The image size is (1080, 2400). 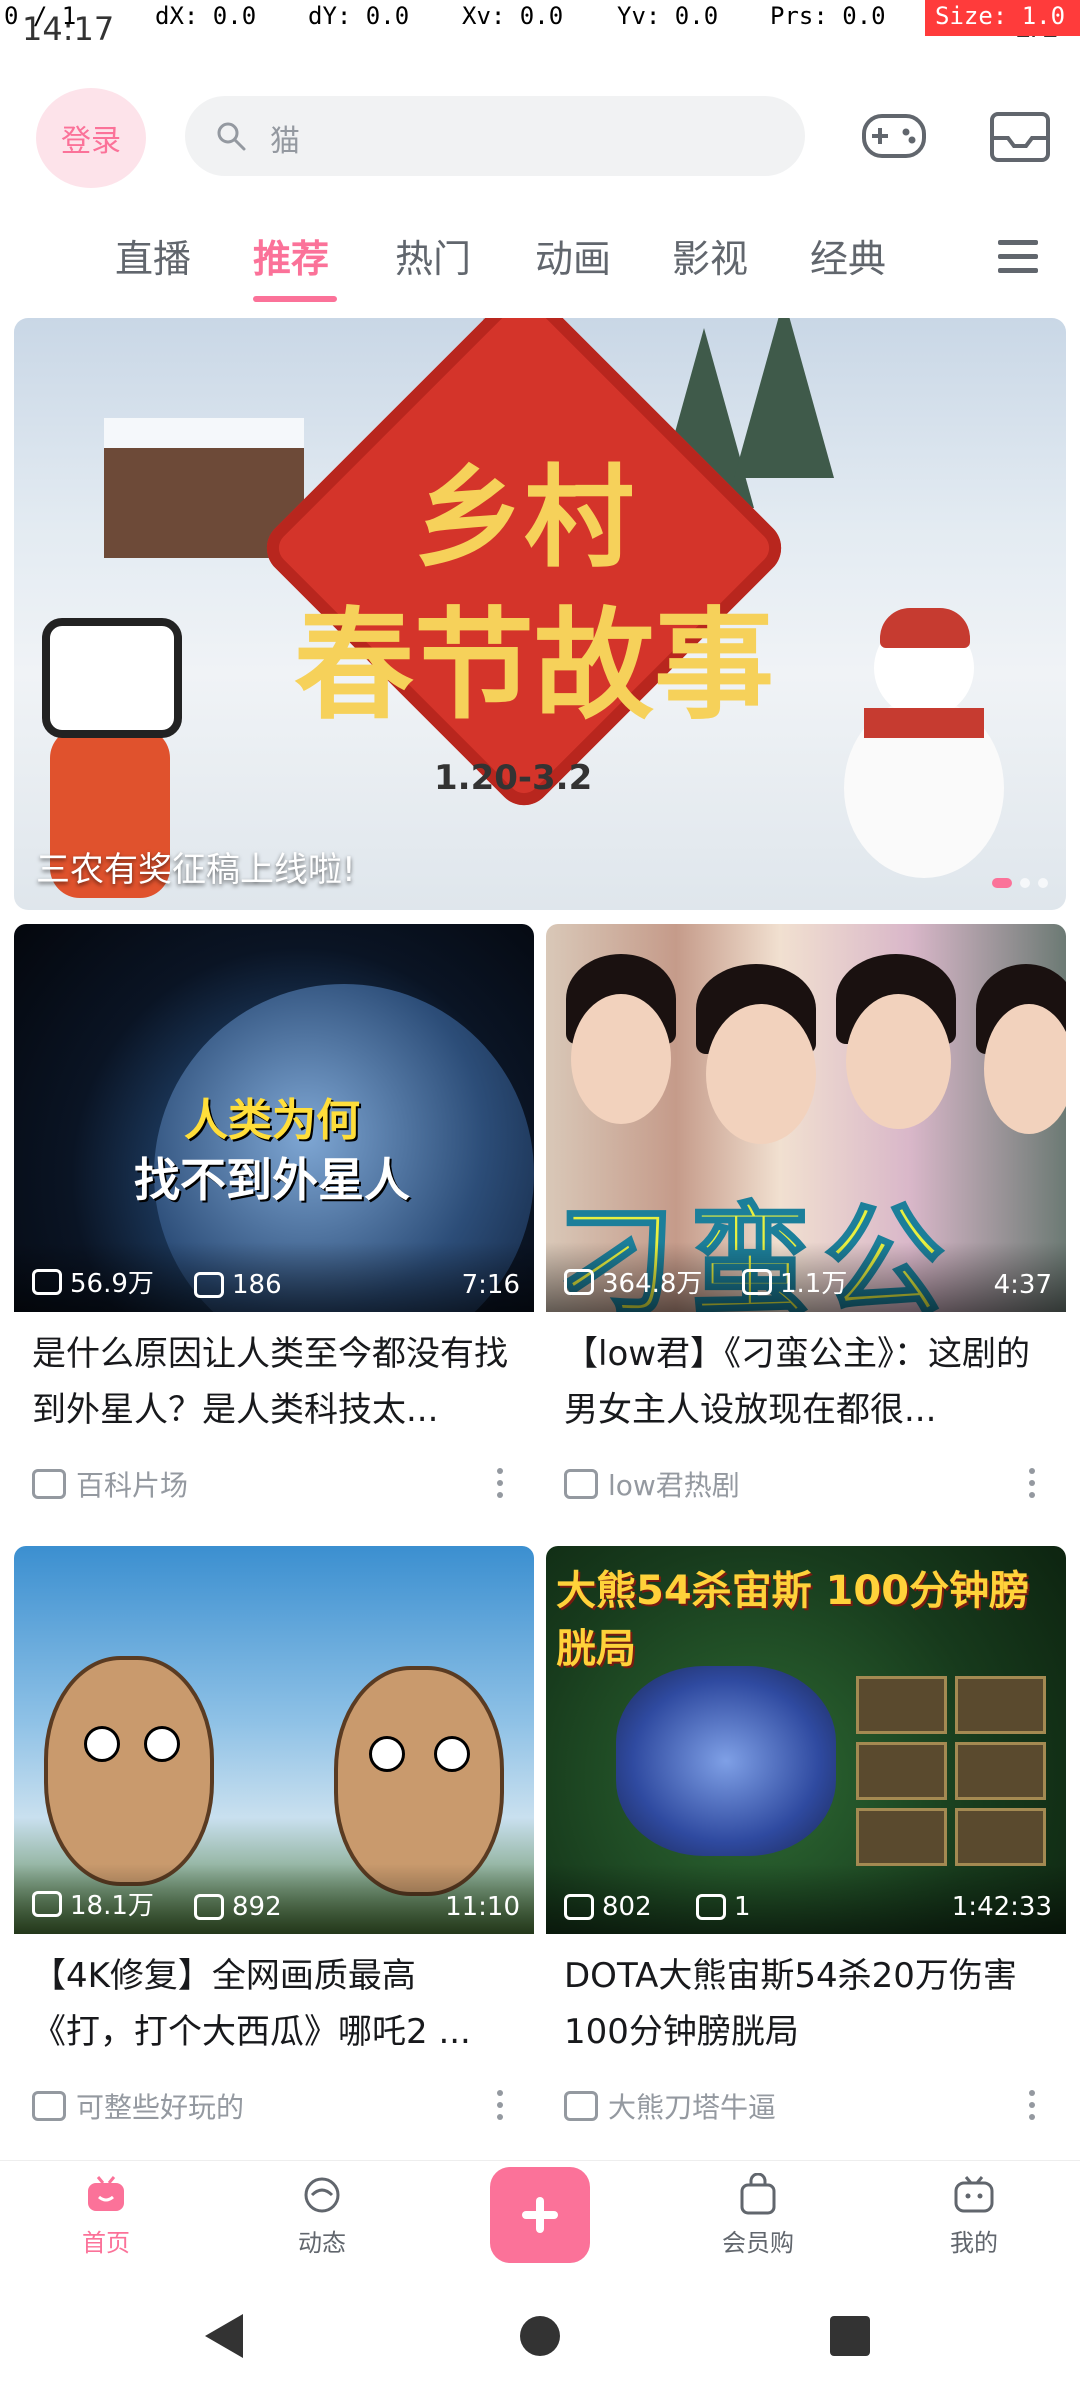 I want to click on duration: 1:42:33, so click(x=1001, y=1907).